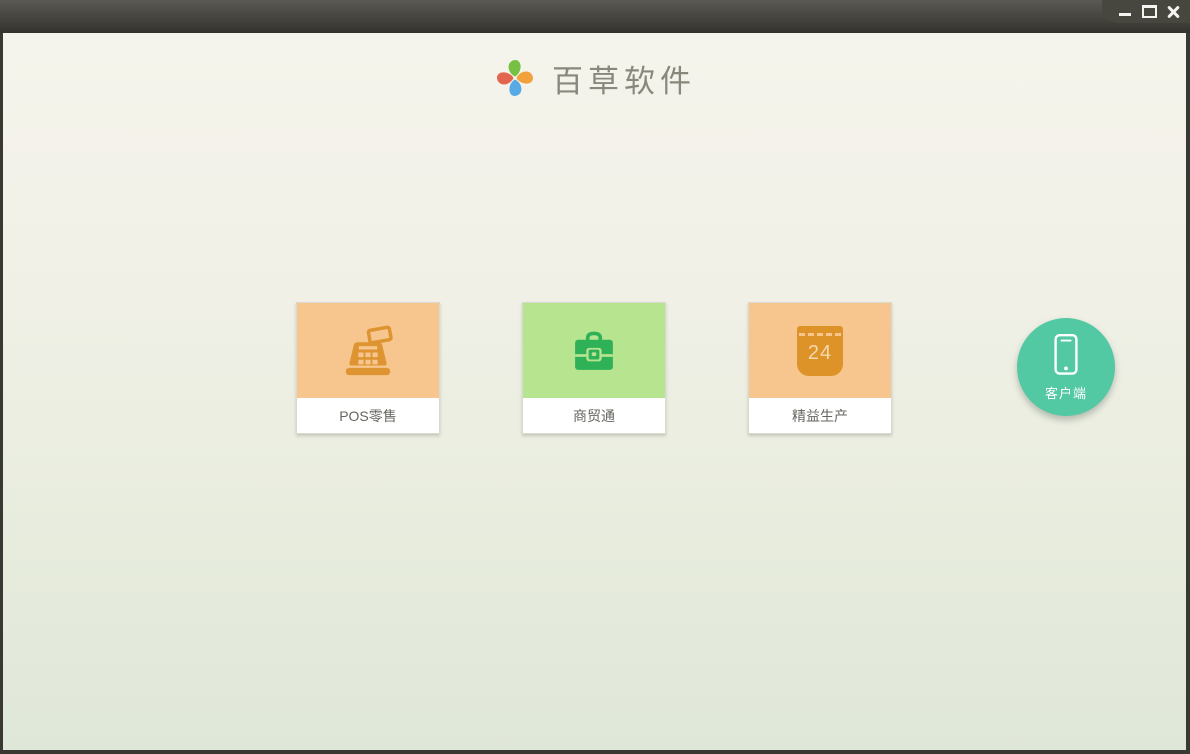 This screenshot has height=754, width=1190. I want to click on window-controls, so click(1146, 11).